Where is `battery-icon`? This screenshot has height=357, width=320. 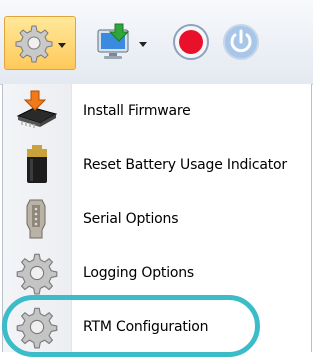 battery-icon is located at coordinates (37, 165).